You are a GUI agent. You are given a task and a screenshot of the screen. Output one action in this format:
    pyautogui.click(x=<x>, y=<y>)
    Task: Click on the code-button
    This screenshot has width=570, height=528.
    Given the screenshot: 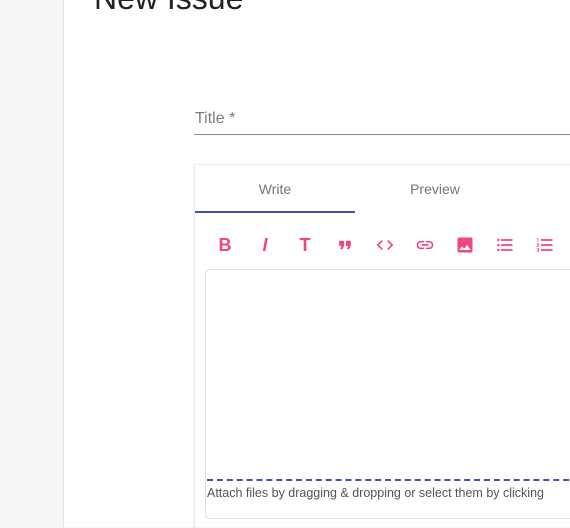 What is the action you would take?
    pyautogui.click(x=385, y=245)
    